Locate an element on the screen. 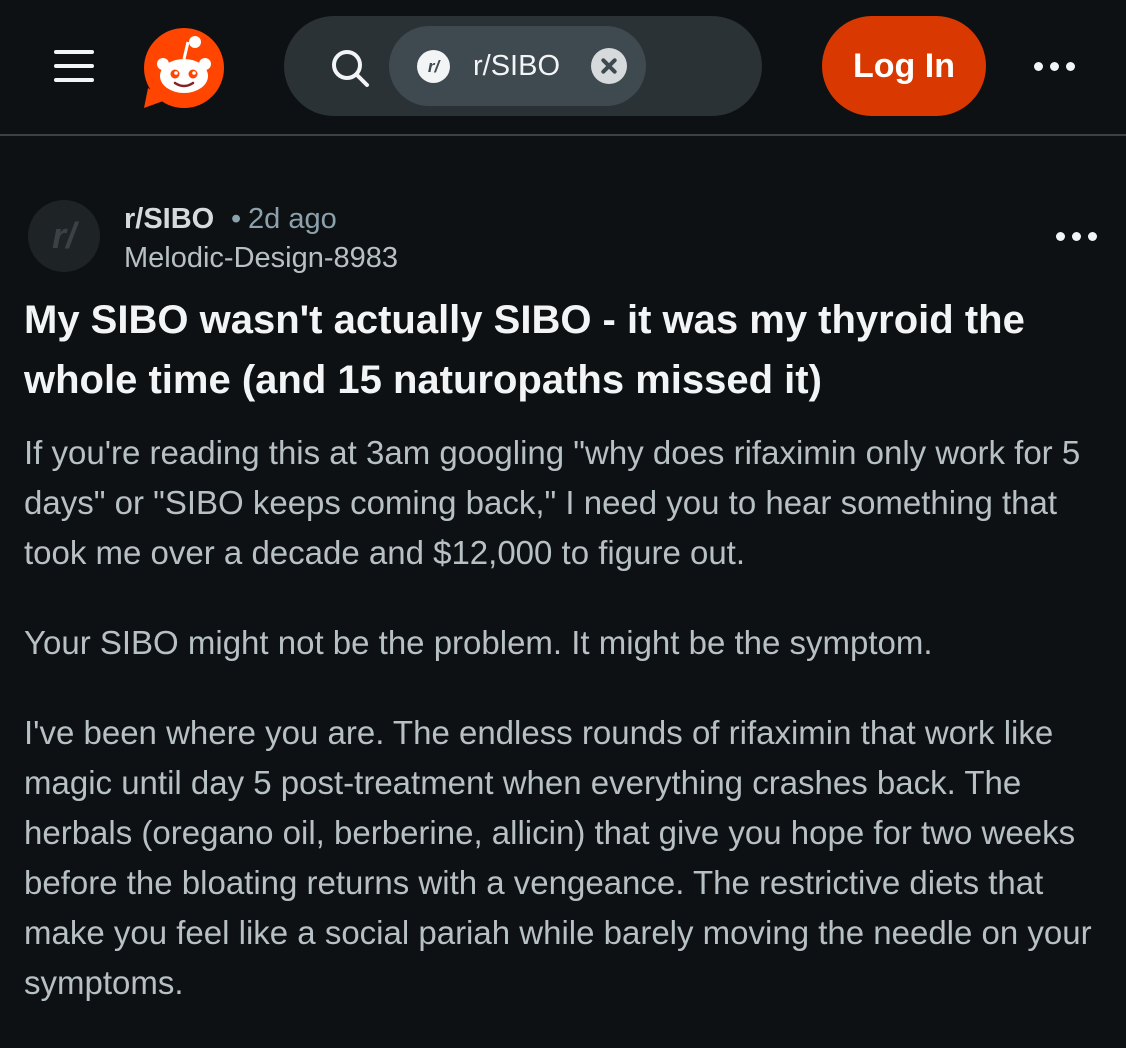 This screenshot has width=1126, height=1048. post-author: Melodic-Design-8983 is located at coordinates (261, 258).